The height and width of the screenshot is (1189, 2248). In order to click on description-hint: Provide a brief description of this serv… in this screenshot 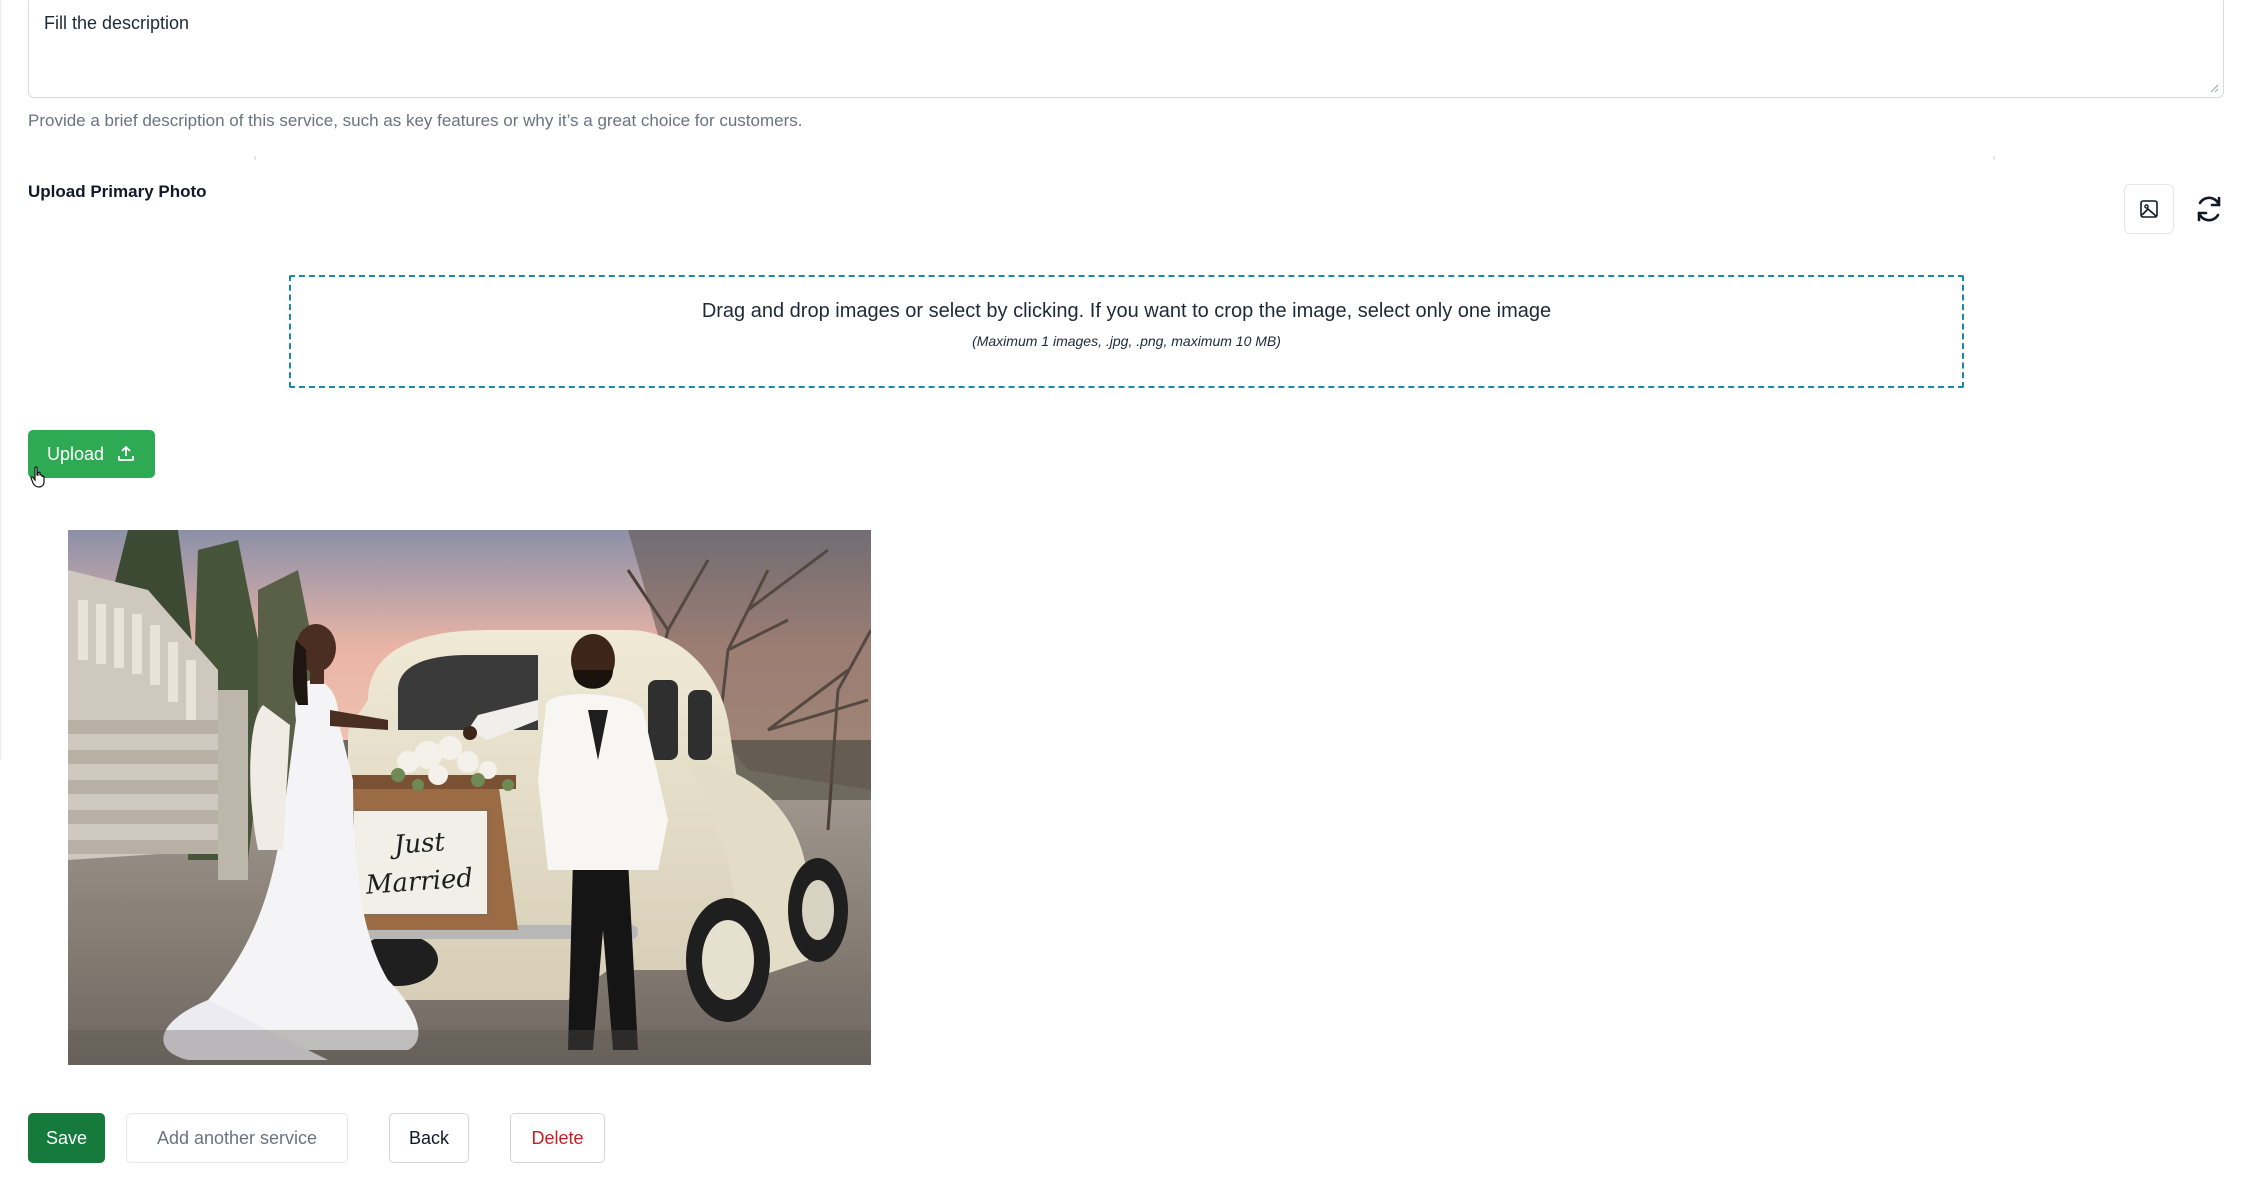, I will do `click(415, 120)`.